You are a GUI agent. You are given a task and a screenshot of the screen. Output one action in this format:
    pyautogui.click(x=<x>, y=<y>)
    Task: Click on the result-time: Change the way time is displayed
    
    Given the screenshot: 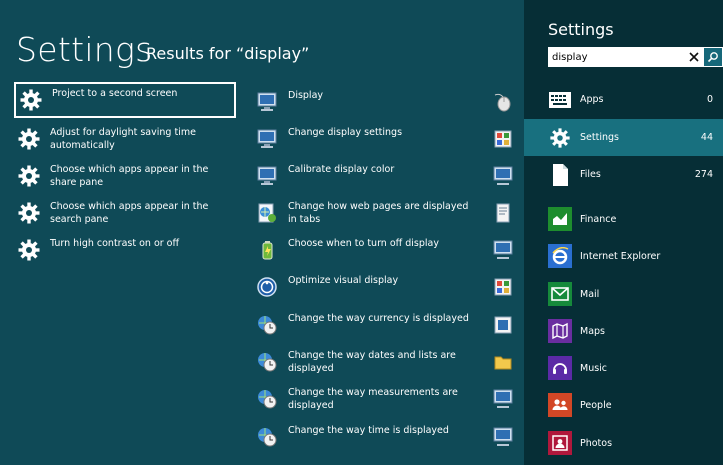 What is the action you would take?
    pyautogui.click(x=364, y=437)
    